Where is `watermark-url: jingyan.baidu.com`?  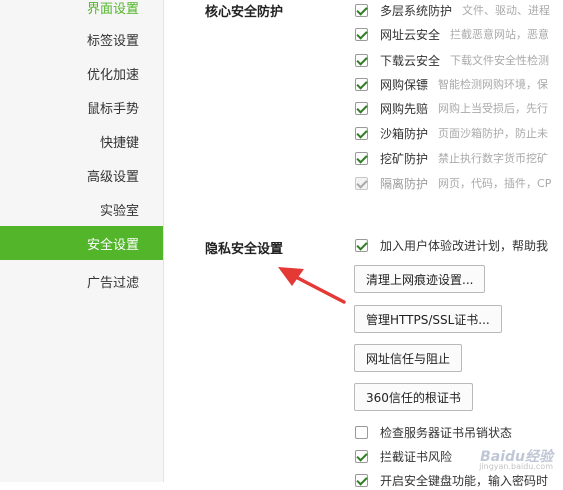
watermark-url: jingyan.baidu.com is located at coordinates (516, 466).